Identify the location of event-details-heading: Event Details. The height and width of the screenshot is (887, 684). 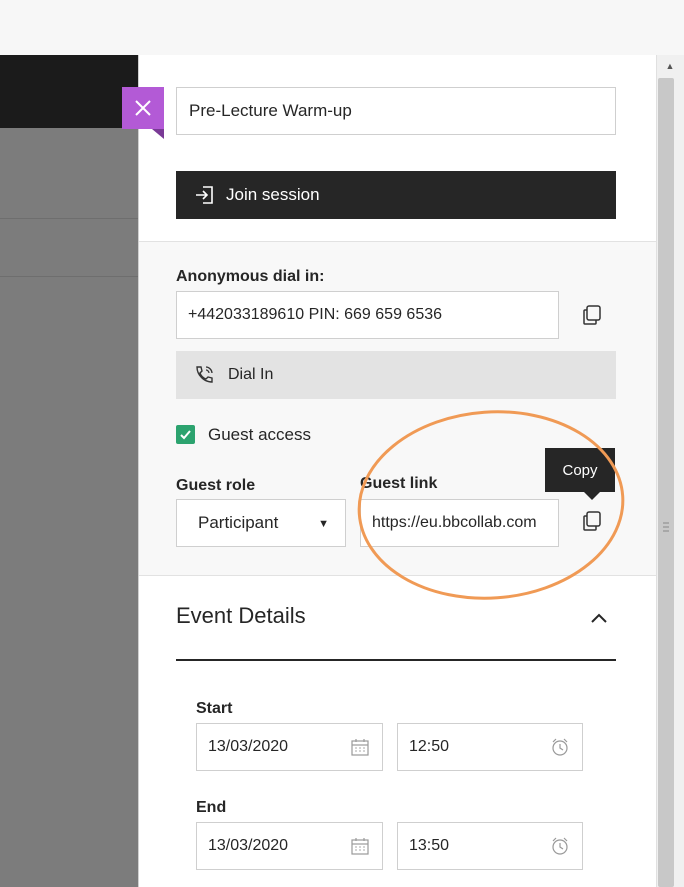
(241, 615).